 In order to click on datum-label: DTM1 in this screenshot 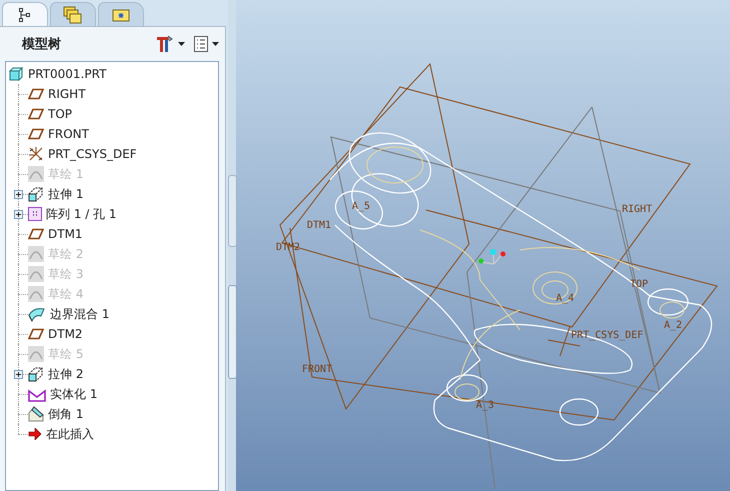, I will do `click(319, 225)`.